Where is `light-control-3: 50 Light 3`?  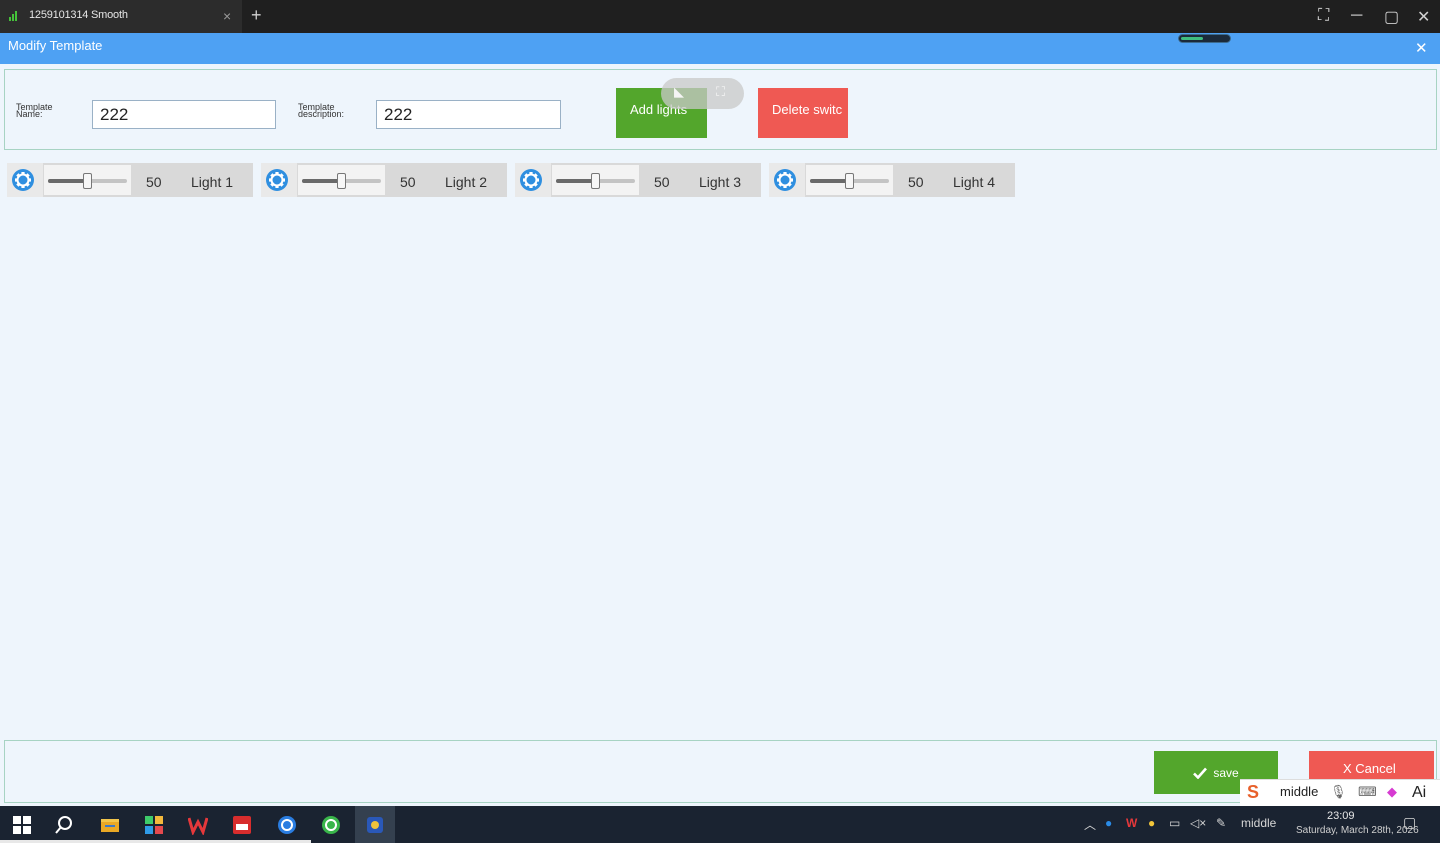
light-control-3: 50 Light 3 is located at coordinates (638, 180).